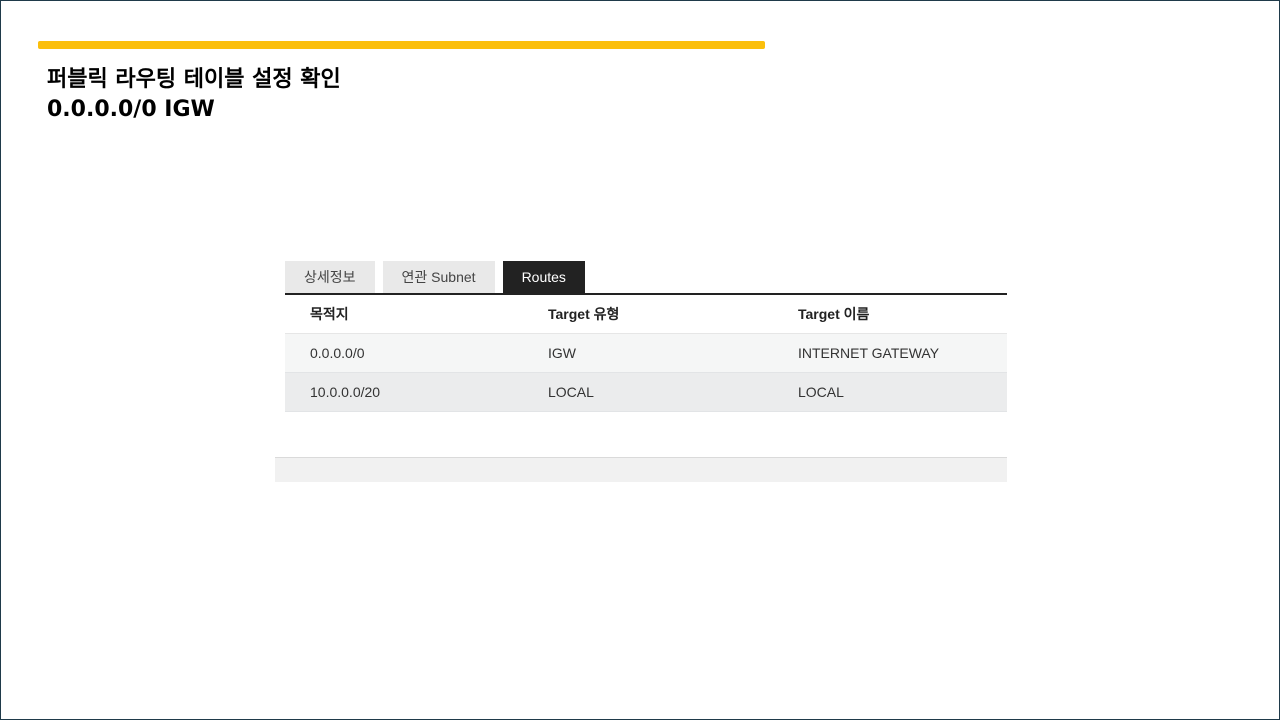 Image resolution: width=1280 pixels, height=720 pixels. I want to click on accent-bar, so click(401, 45).